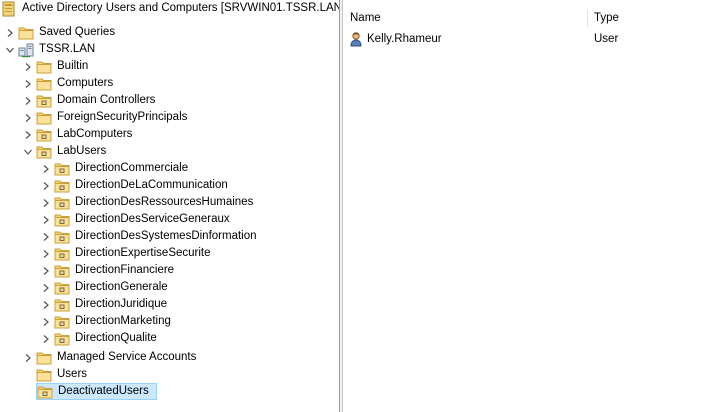  I want to click on tree-item-label: Domain Controllers, so click(106, 100).